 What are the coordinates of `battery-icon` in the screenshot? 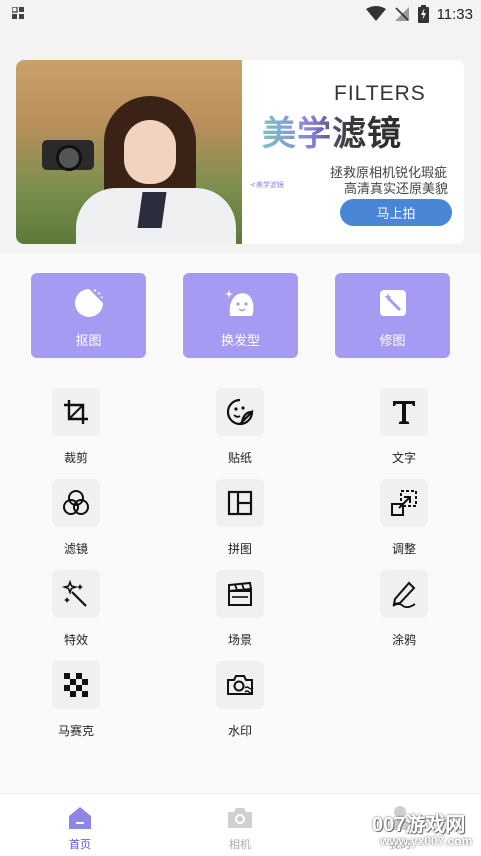 It's located at (423, 14).